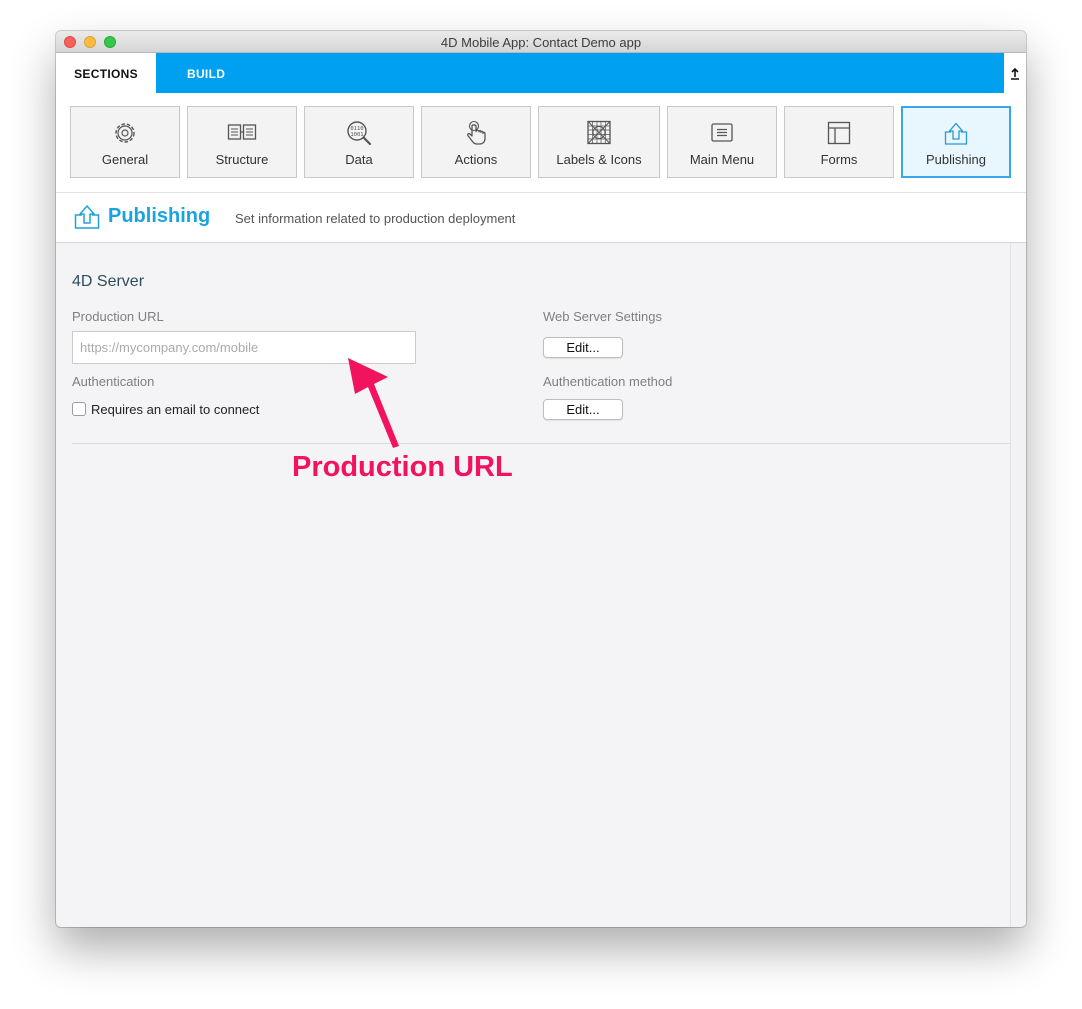 This screenshot has width=1082, height=1009. Describe the element at coordinates (599, 132) in the screenshot. I see `labels-icons-grid-icon` at that location.